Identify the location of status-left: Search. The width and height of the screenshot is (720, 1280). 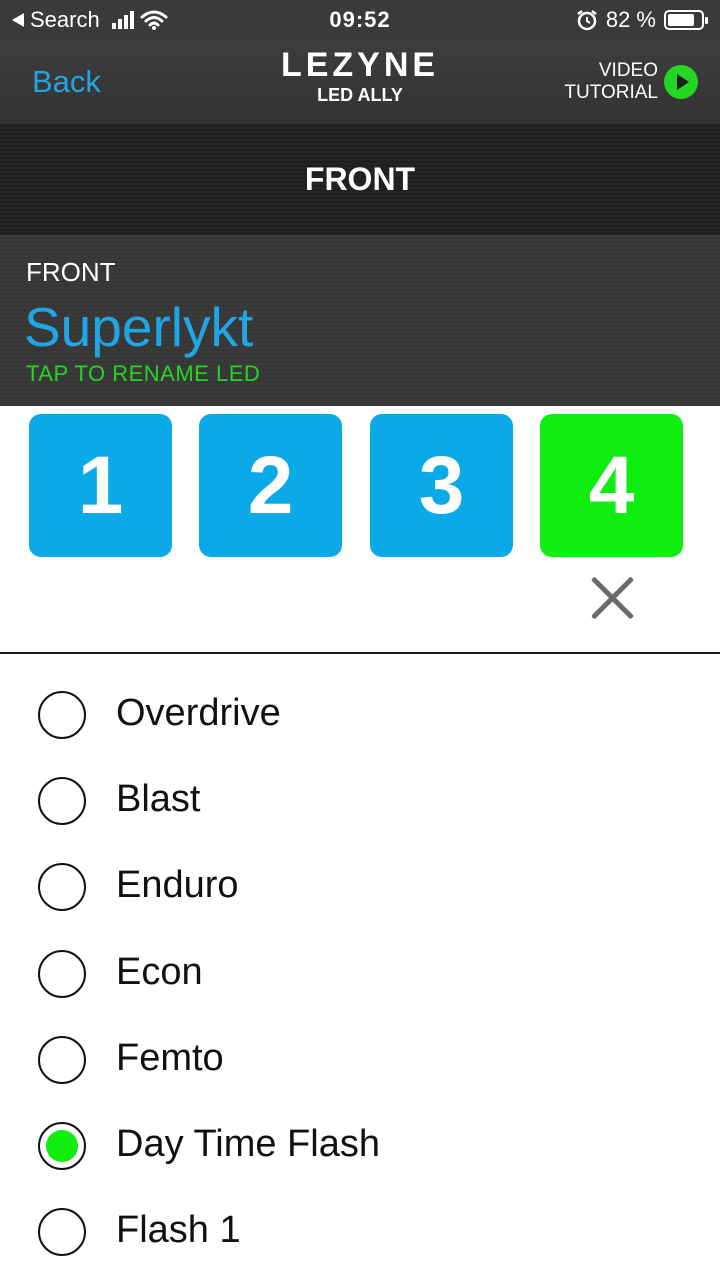
(90, 20).